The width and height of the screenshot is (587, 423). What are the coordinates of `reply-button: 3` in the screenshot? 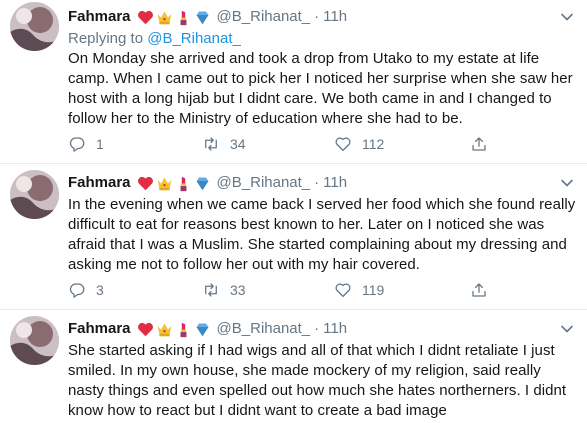 It's located at (86, 290).